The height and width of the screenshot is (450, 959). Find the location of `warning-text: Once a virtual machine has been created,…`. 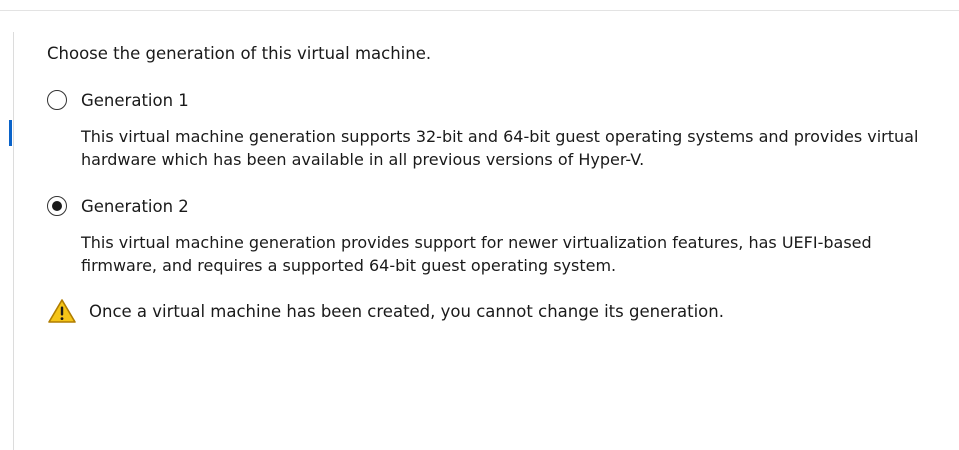

warning-text: Once a virtual machine has been created,… is located at coordinates (406, 311).